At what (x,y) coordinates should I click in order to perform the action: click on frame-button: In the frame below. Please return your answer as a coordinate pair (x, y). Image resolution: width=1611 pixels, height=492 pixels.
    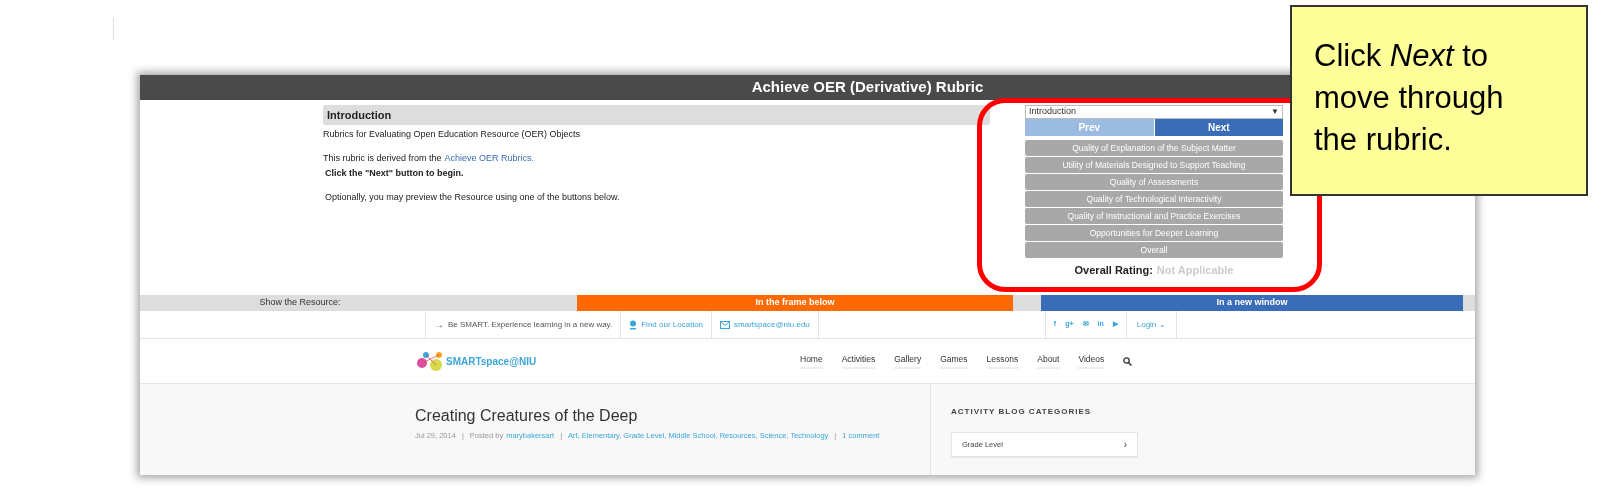
    Looking at the image, I should click on (795, 303).